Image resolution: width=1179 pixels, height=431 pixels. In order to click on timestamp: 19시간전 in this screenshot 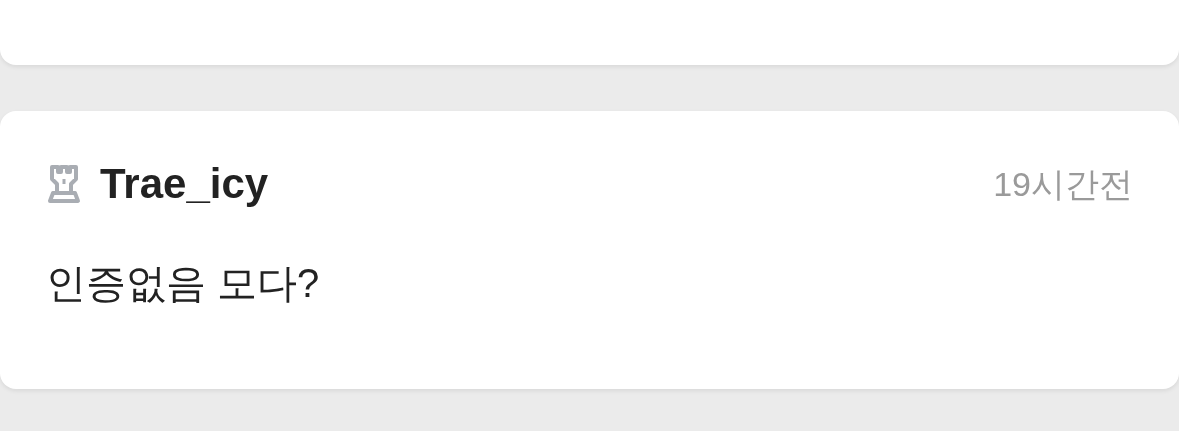, I will do `click(1063, 184)`.